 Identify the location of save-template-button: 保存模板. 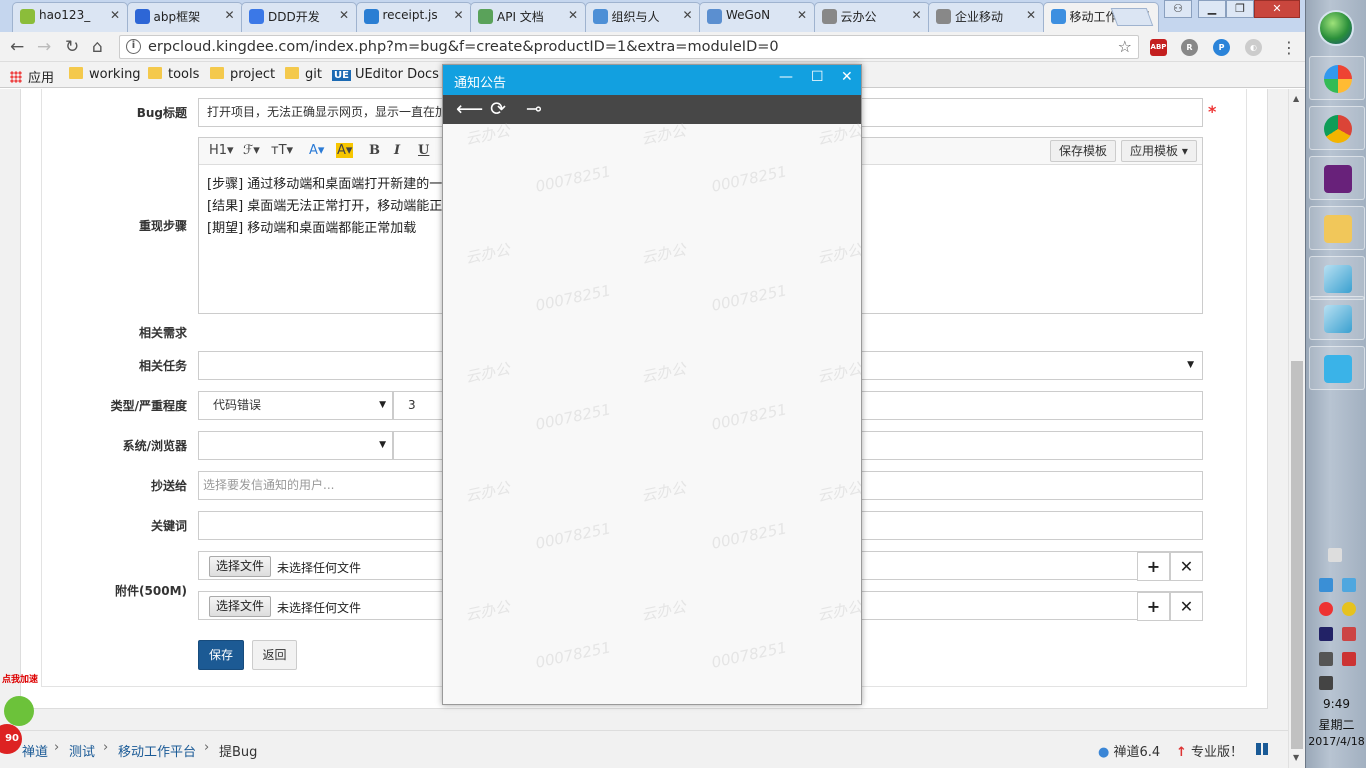
(1083, 151).